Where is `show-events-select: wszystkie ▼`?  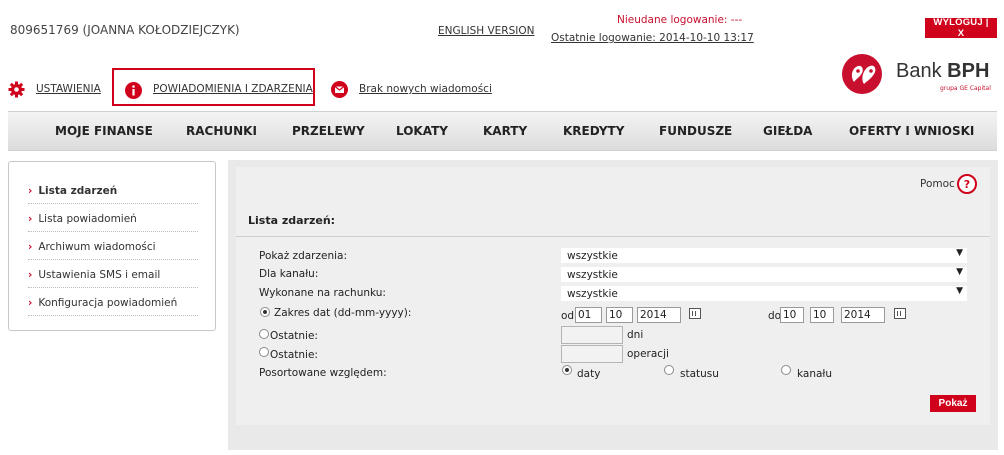
show-events-select: wszystkie ▼ is located at coordinates (764, 255).